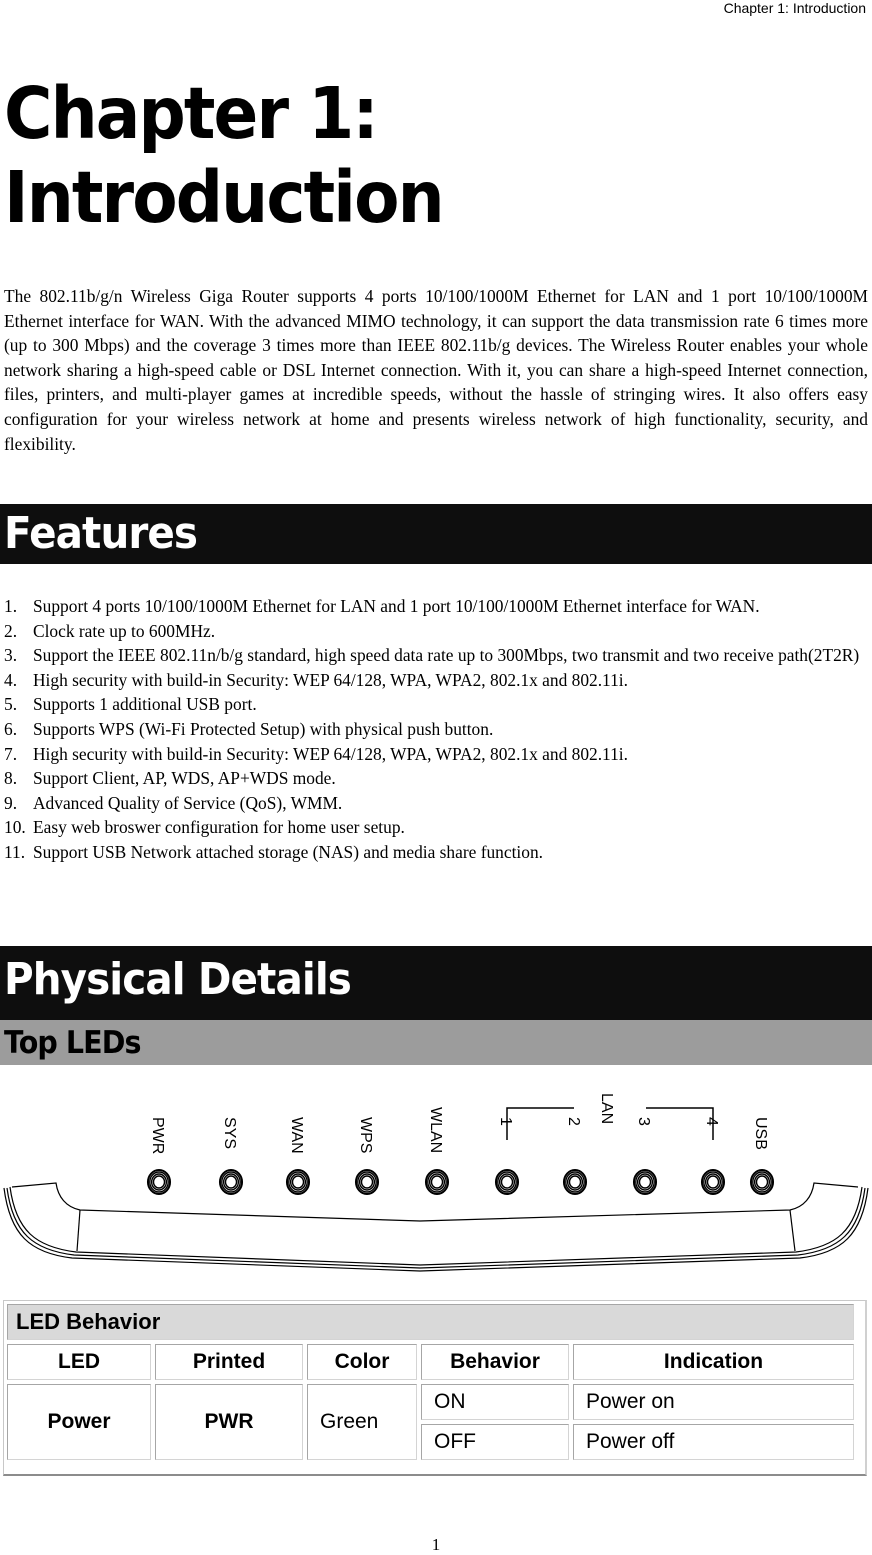 The width and height of the screenshot is (872, 1555). I want to click on led-indicator-wan: WAN, so click(298, 1156).